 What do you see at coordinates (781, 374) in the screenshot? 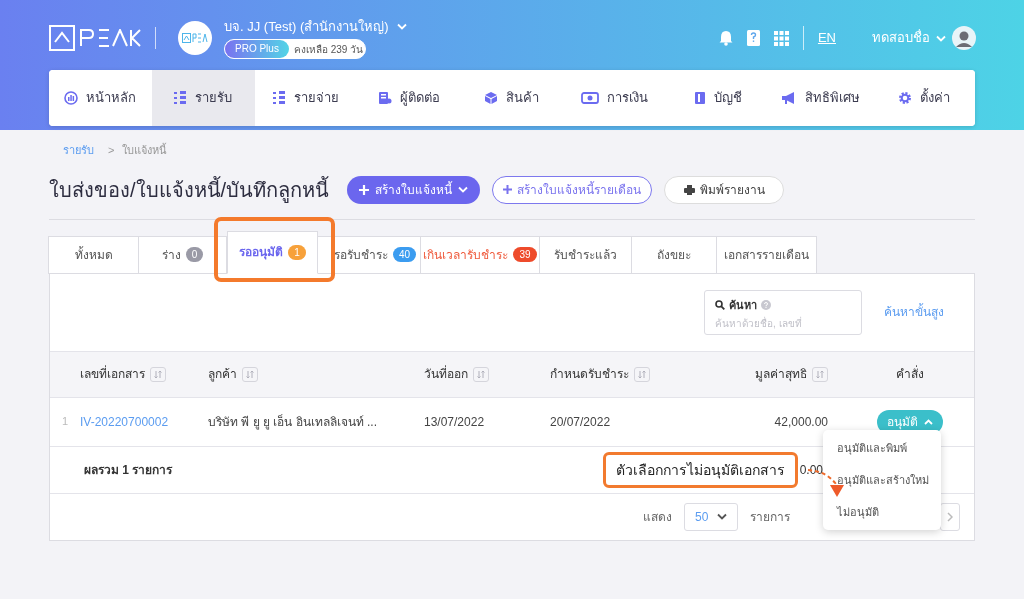
I see `column-header: มูลค่าสุทธิ` at bounding box center [781, 374].